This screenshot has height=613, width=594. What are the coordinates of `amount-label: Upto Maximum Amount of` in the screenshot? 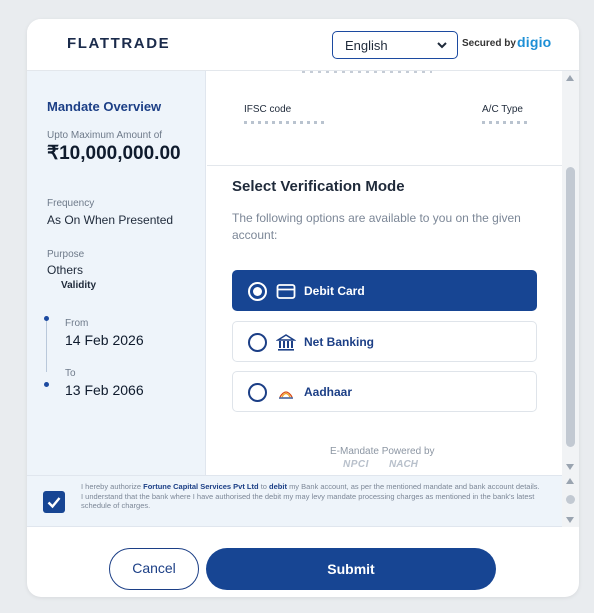 It's located at (105, 135).